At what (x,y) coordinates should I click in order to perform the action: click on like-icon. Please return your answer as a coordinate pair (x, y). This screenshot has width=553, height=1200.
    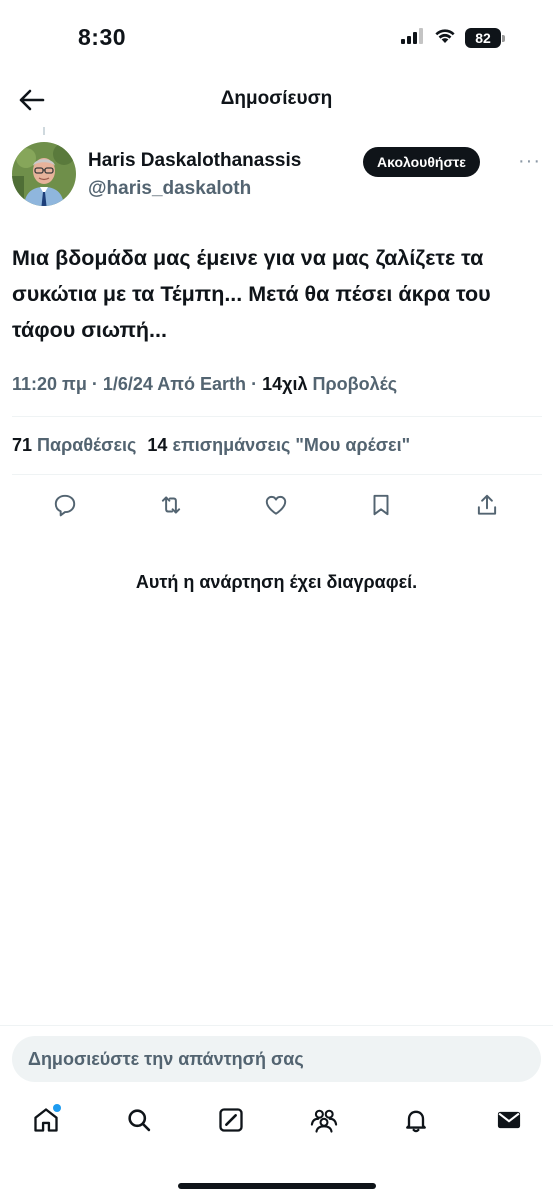
    Looking at the image, I should click on (276, 505).